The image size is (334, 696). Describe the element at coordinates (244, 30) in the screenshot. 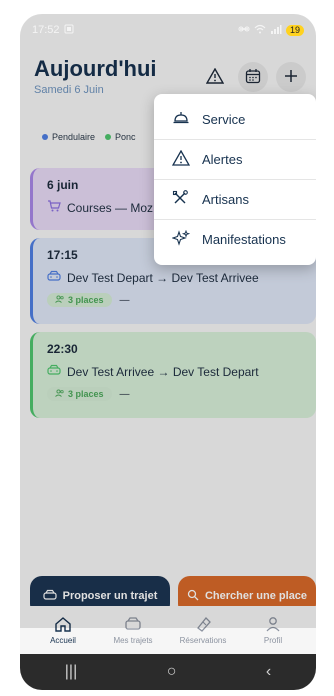

I see `link-icon` at that location.